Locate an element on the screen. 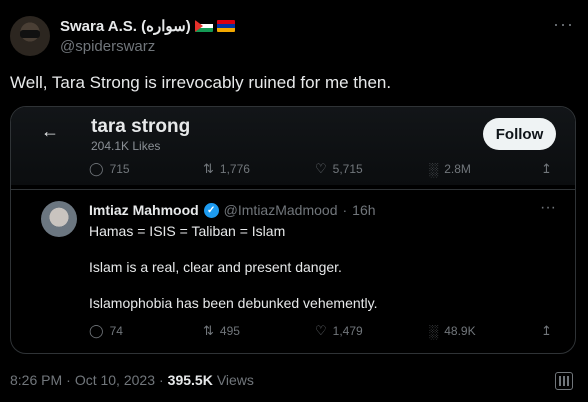 The image size is (588, 402). retweet-action: ⇅ 495 is located at coordinates (221, 331).